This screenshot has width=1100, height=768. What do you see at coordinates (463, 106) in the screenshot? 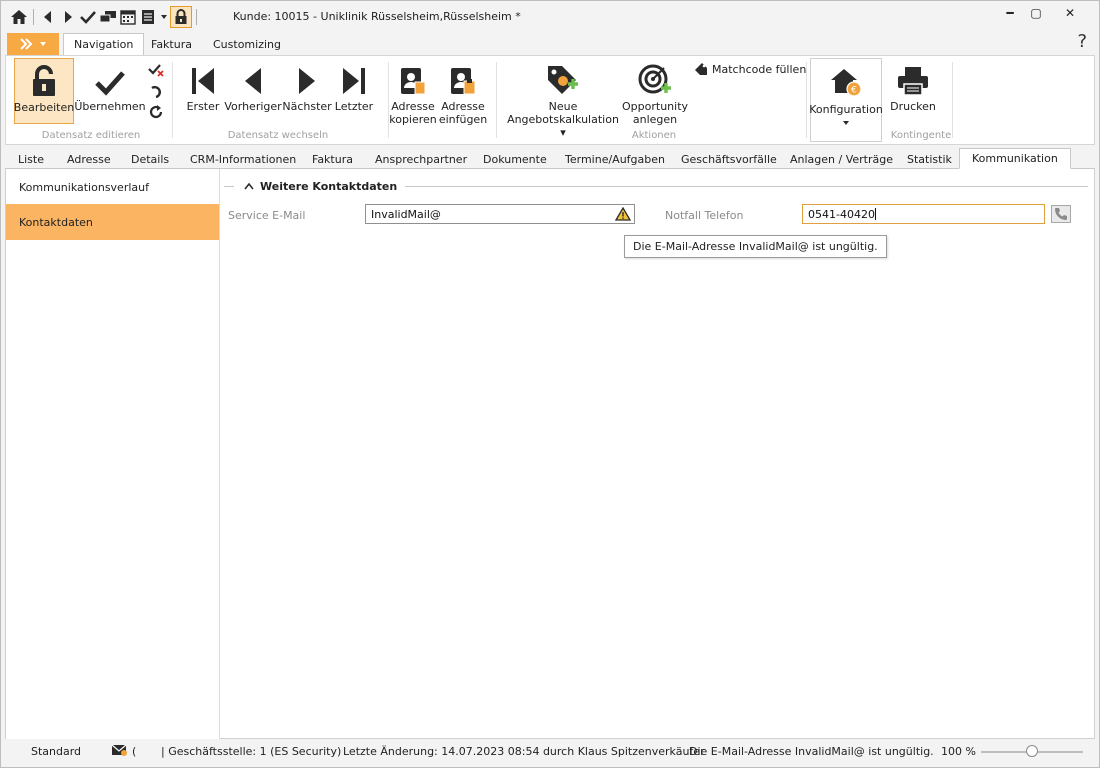
I see `adresse-einfuegen-label-1: Adresse` at bounding box center [463, 106].